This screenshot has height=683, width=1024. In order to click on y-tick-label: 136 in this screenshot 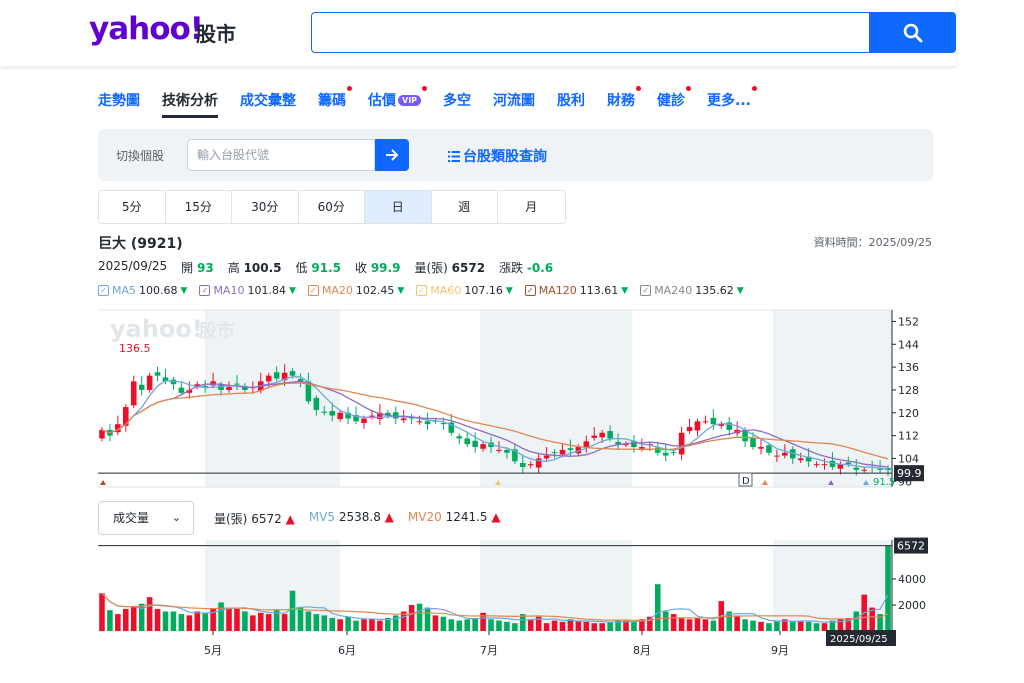, I will do `click(908, 367)`.